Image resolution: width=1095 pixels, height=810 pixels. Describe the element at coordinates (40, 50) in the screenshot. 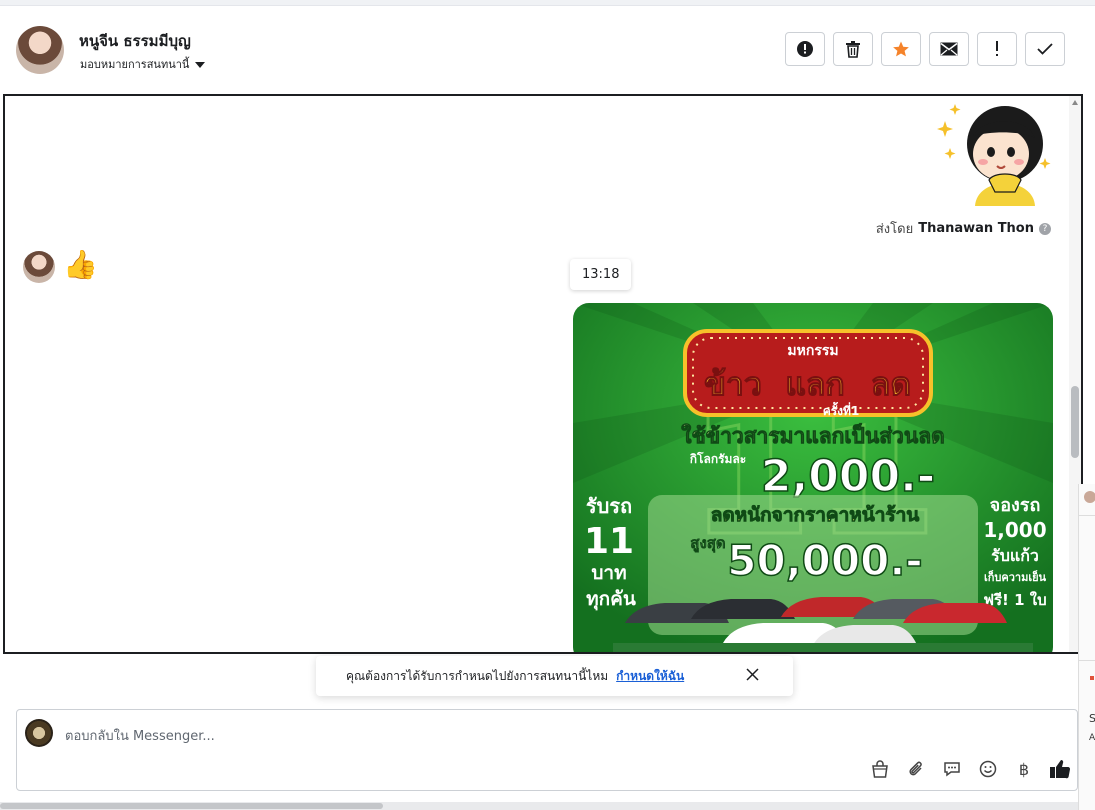

I see `contact-avatar` at that location.